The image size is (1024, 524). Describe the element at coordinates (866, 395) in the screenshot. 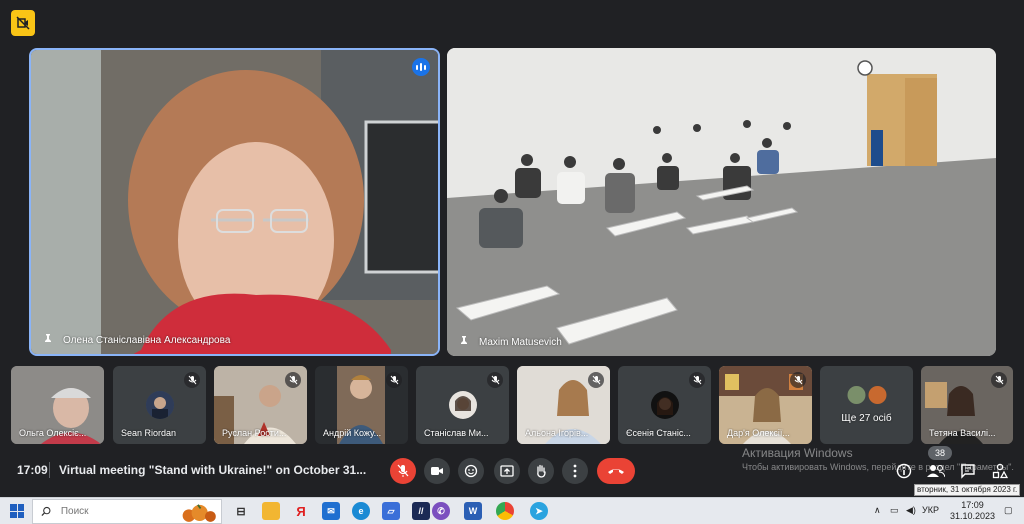

I see `avatar-group` at that location.